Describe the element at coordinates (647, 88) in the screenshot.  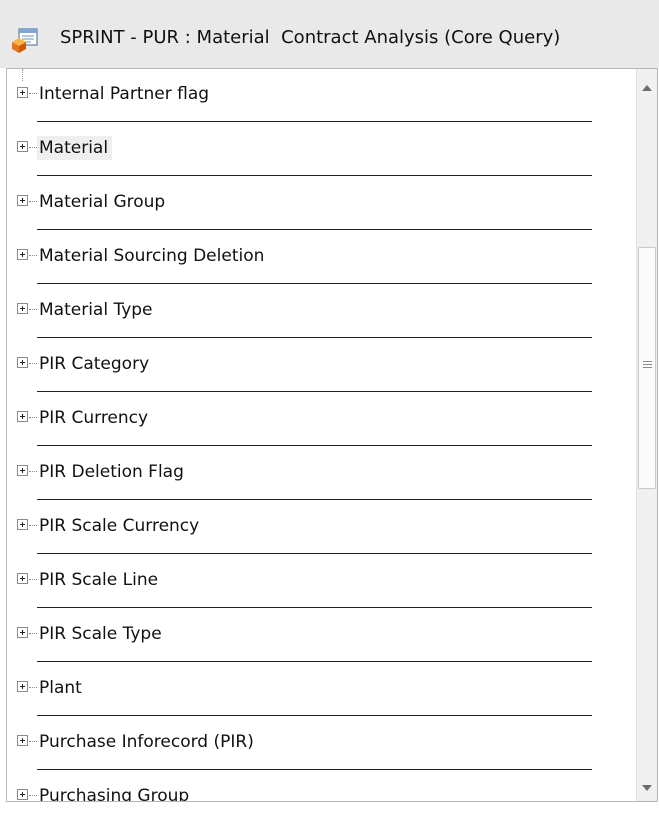
I see `scroll-up-arrow-icon` at that location.